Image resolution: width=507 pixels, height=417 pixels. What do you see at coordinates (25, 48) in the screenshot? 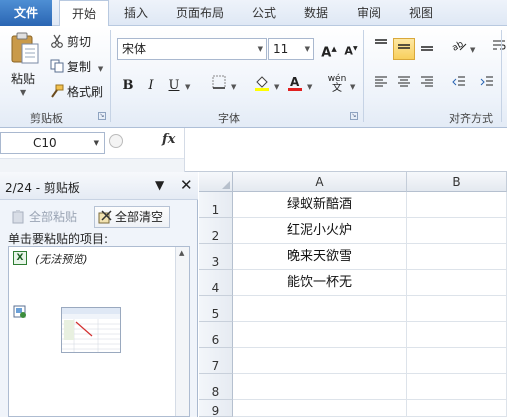
I see `paste-icon` at bounding box center [25, 48].